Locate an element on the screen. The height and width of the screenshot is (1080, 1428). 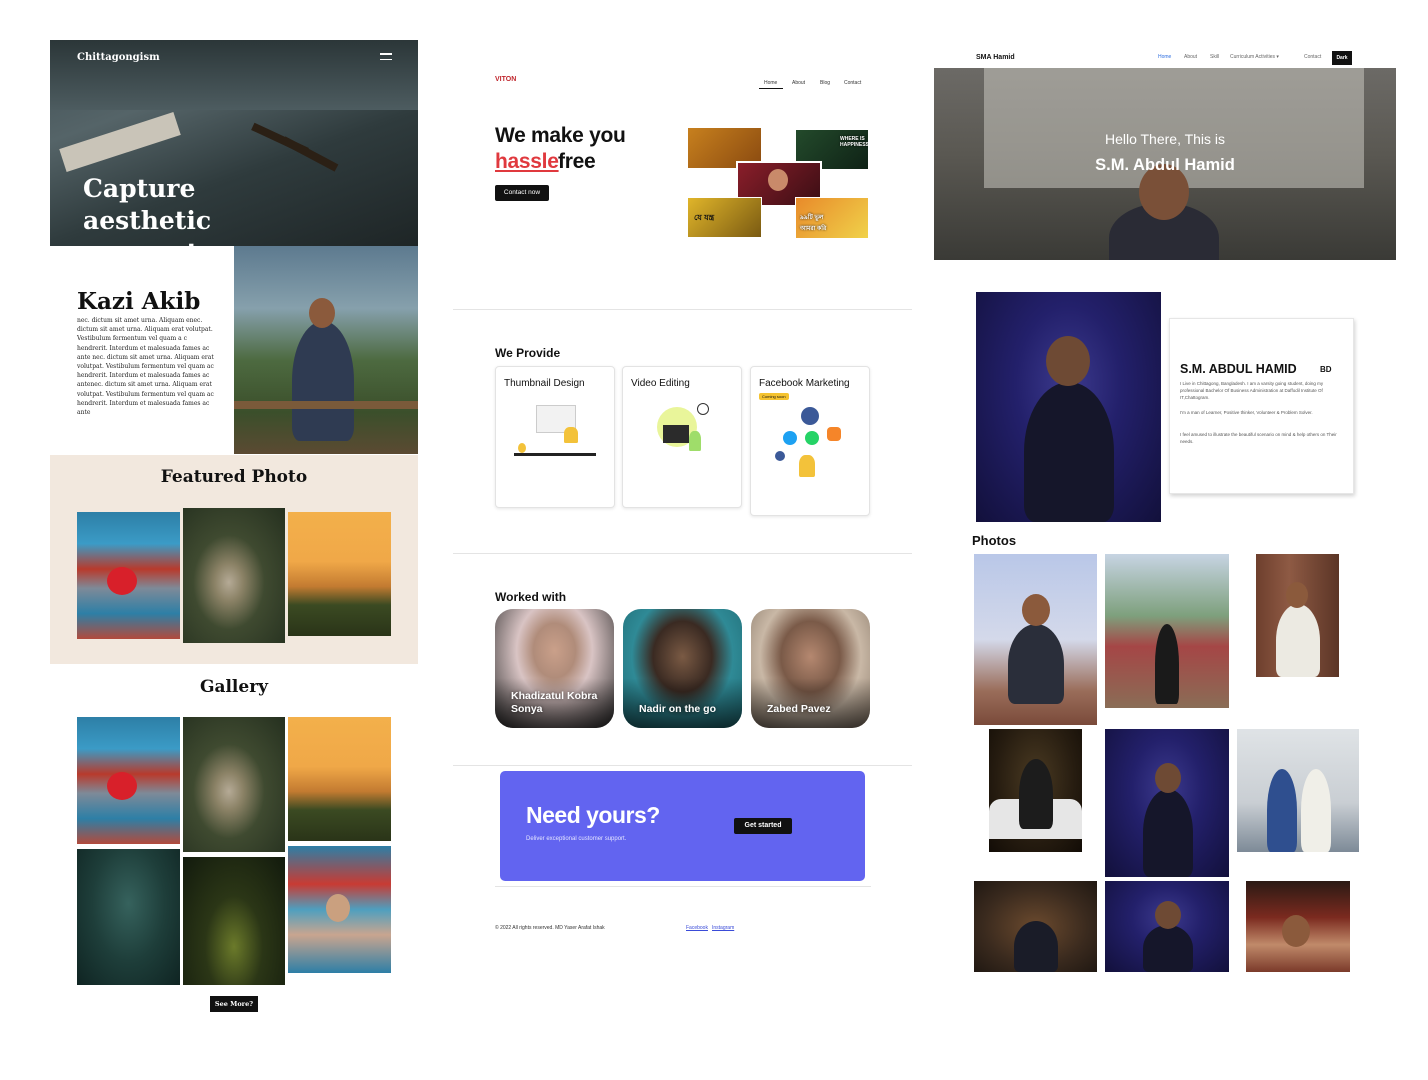
nav-blog: Blog is located at coordinates (825, 83).